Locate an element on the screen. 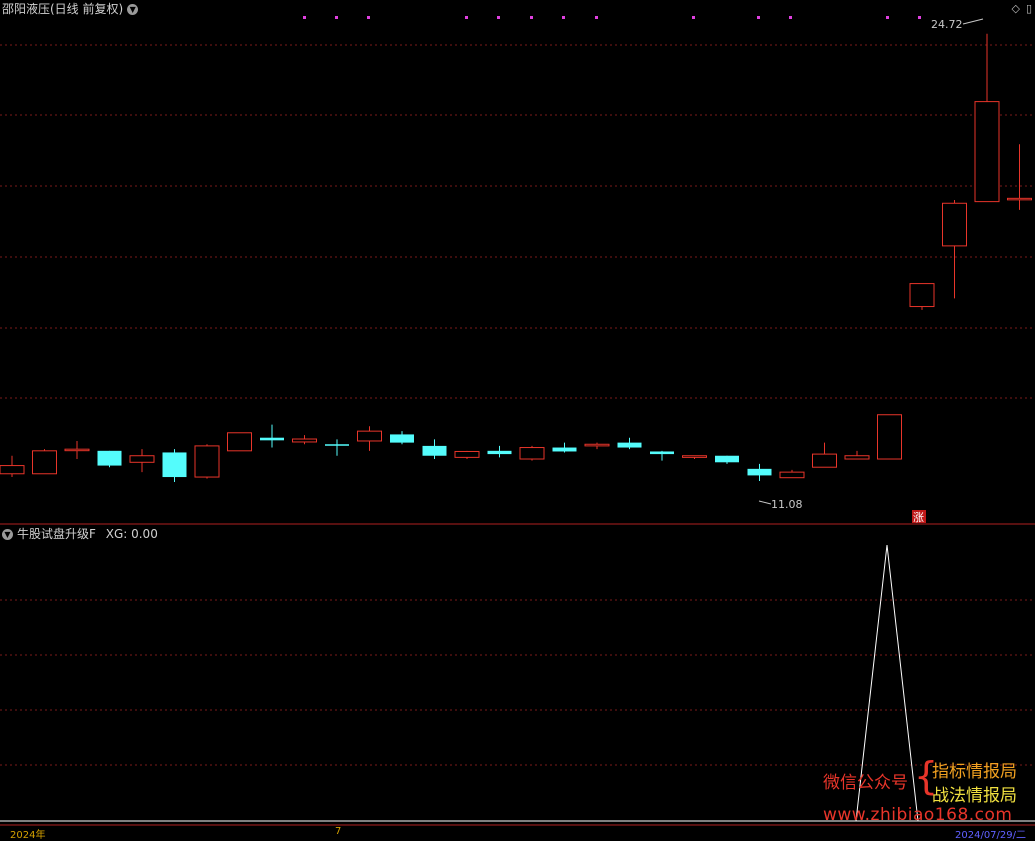 Image resolution: width=1035 pixels, height=841 pixels. indicator-value: XG: 0.00 is located at coordinates (131, 534).